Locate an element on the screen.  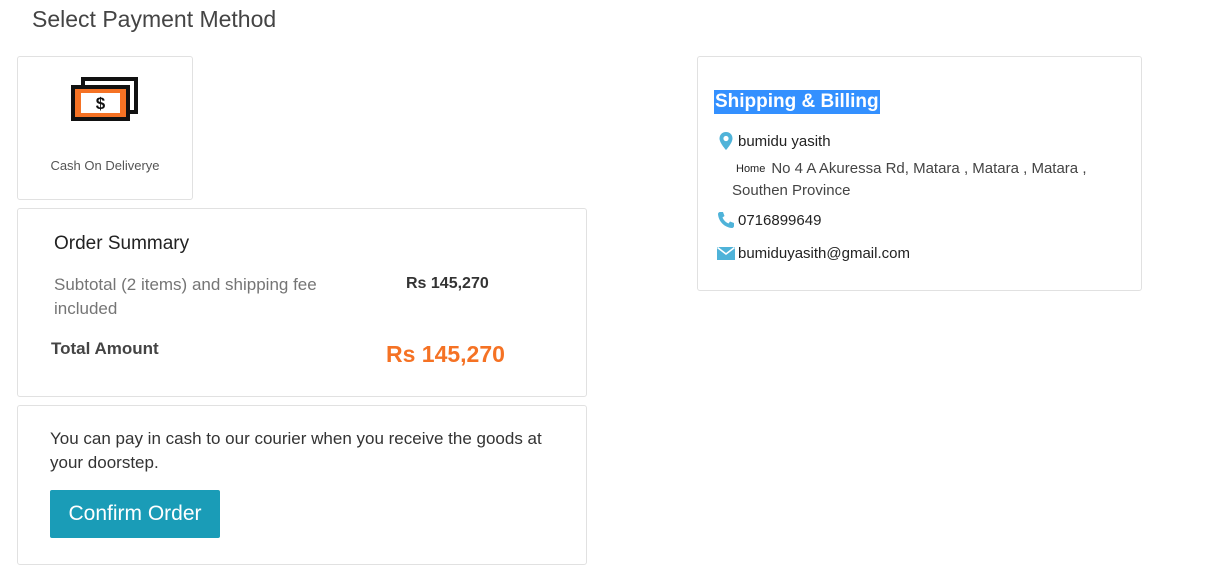
total-amount-label: Total Amount is located at coordinates (105, 348).